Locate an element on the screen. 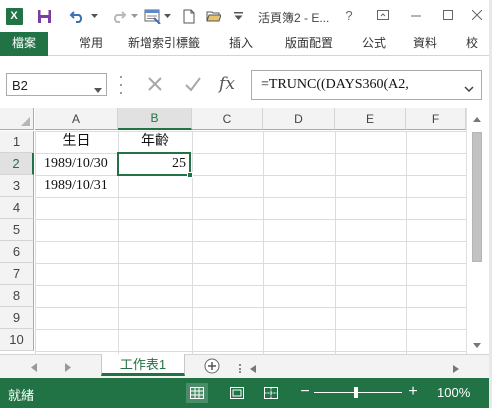  redo-icon is located at coordinates (119, 16).